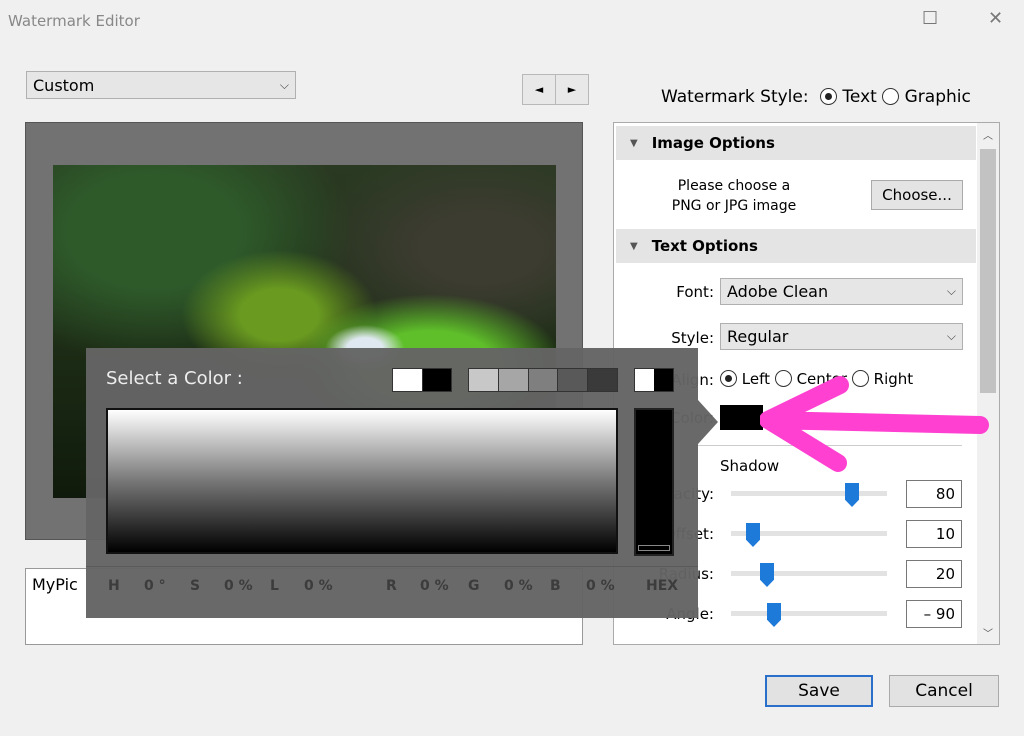 The width and height of the screenshot is (1024, 736). Describe the element at coordinates (934, 614) in the screenshot. I see `angle-input: – 90` at that location.